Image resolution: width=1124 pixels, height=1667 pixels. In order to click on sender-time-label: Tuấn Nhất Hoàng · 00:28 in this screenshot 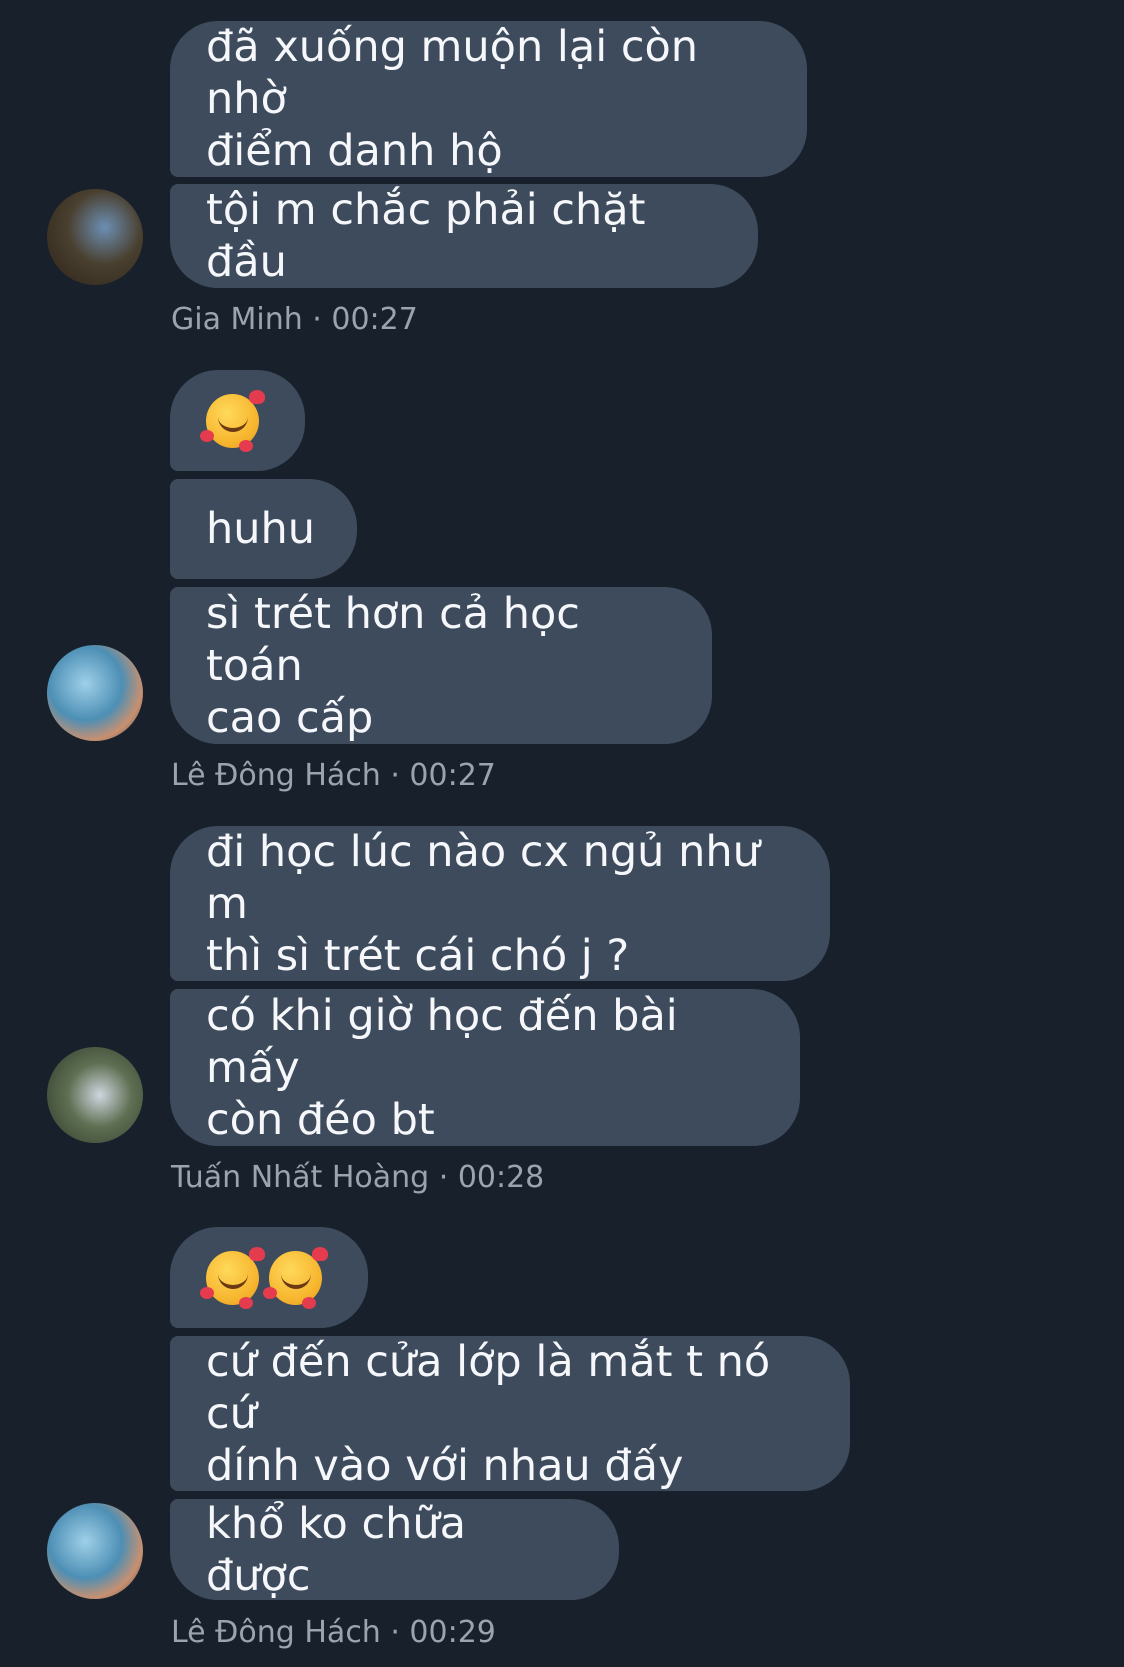, I will do `click(358, 1177)`.